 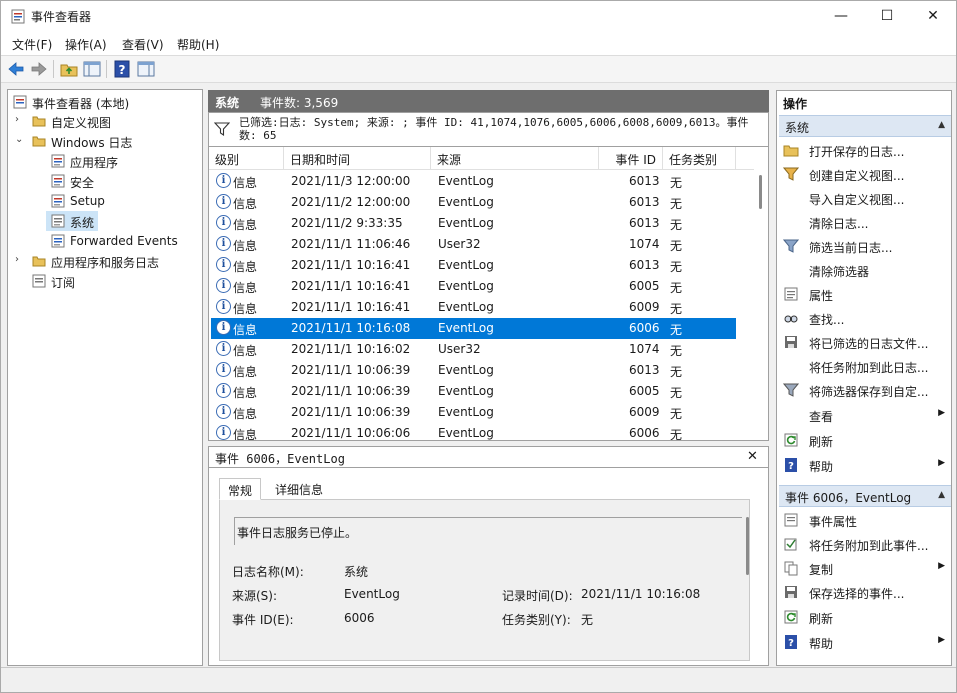 I want to click on maximize-button: ☐, so click(x=887, y=16).